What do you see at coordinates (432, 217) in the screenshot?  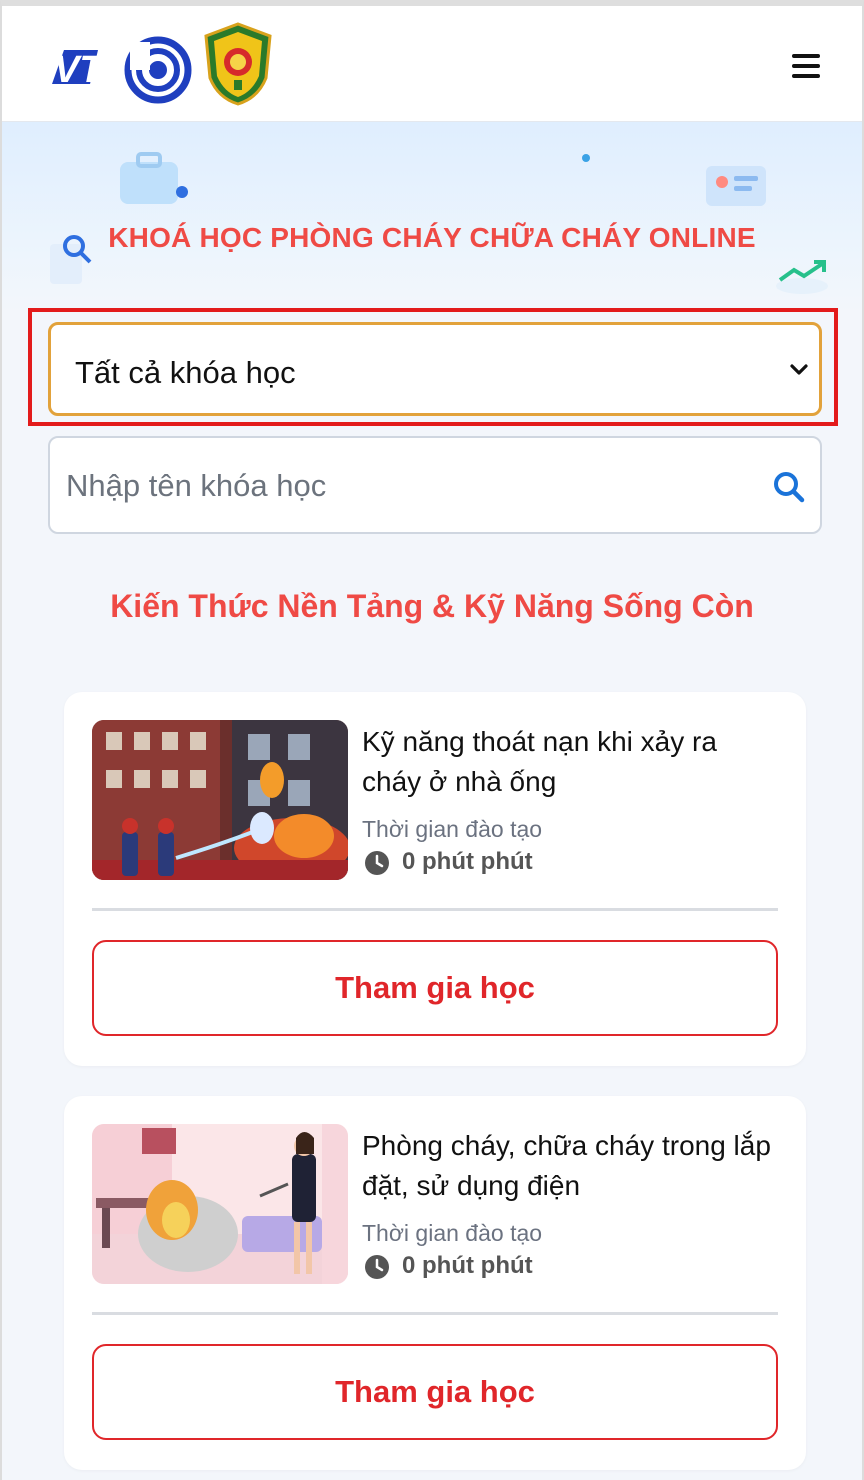 I see `hero-banner: KHOÁ HỌC PHÒNG CHÁY CHỮA CHÁY ONLINE` at bounding box center [432, 217].